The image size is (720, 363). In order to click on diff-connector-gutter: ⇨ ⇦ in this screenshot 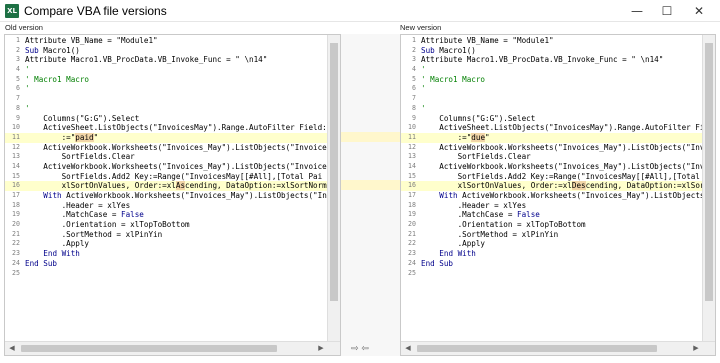, I will do `click(370, 195)`.